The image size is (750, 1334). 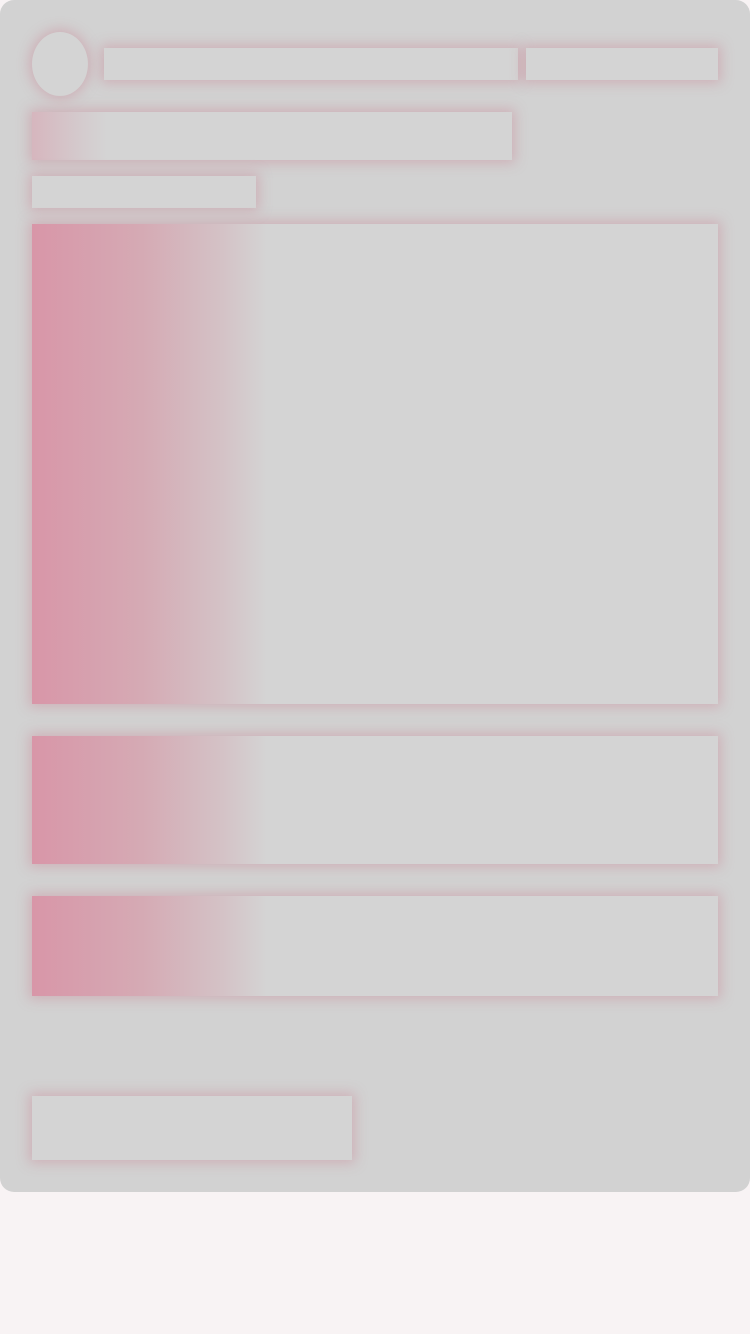 I want to click on meta-placeholder, so click(x=622, y=64).